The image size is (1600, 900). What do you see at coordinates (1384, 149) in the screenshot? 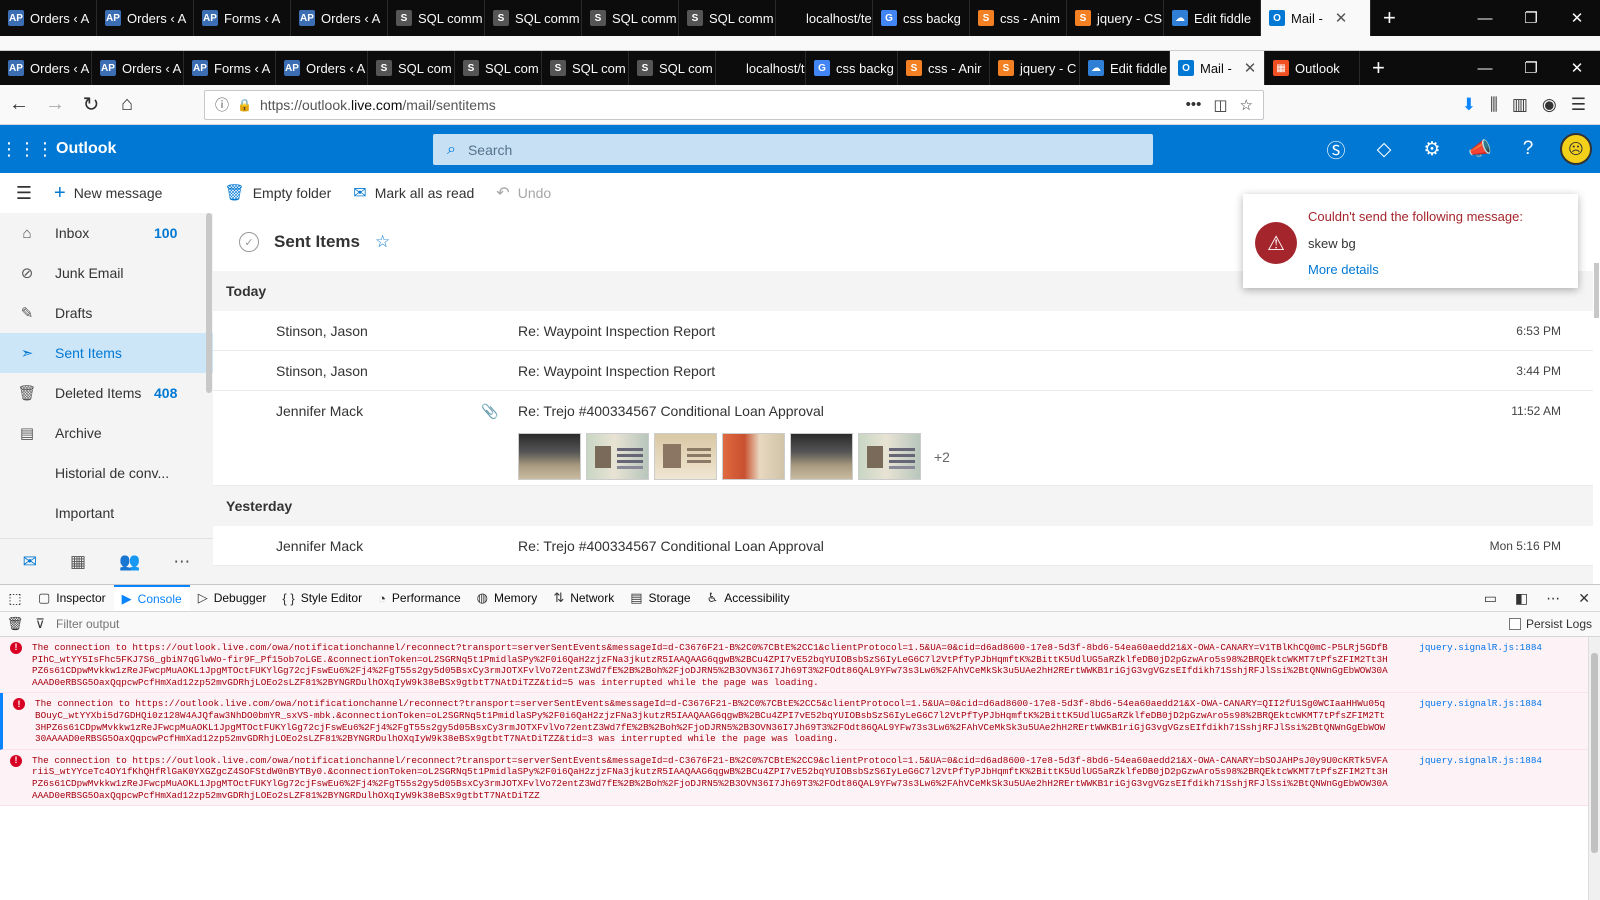
I see `premium-diamond-icon: ◇` at bounding box center [1384, 149].